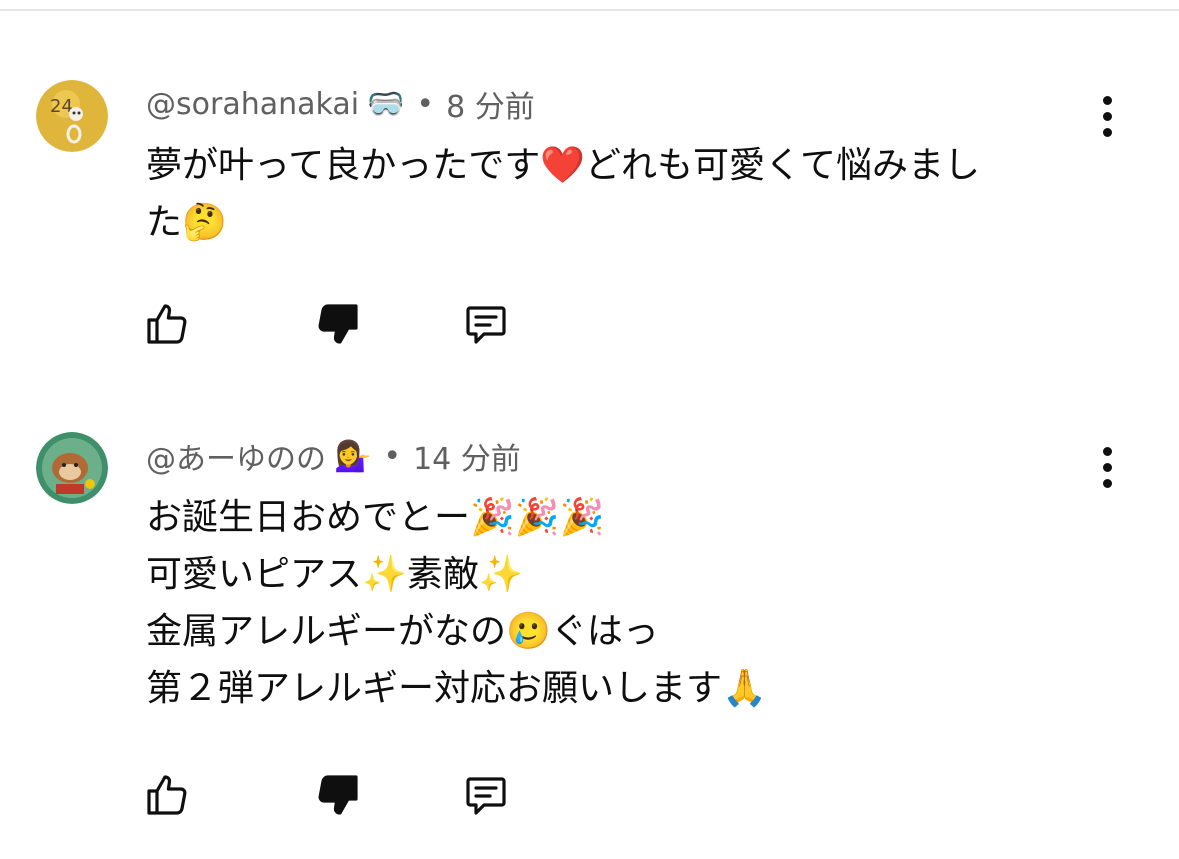 The height and width of the screenshot is (859, 1179). What do you see at coordinates (375, 517) in the screenshot?
I see `comment-text-line: お誕生日おめでとー🎉🎉🎉` at bounding box center [375, 517].